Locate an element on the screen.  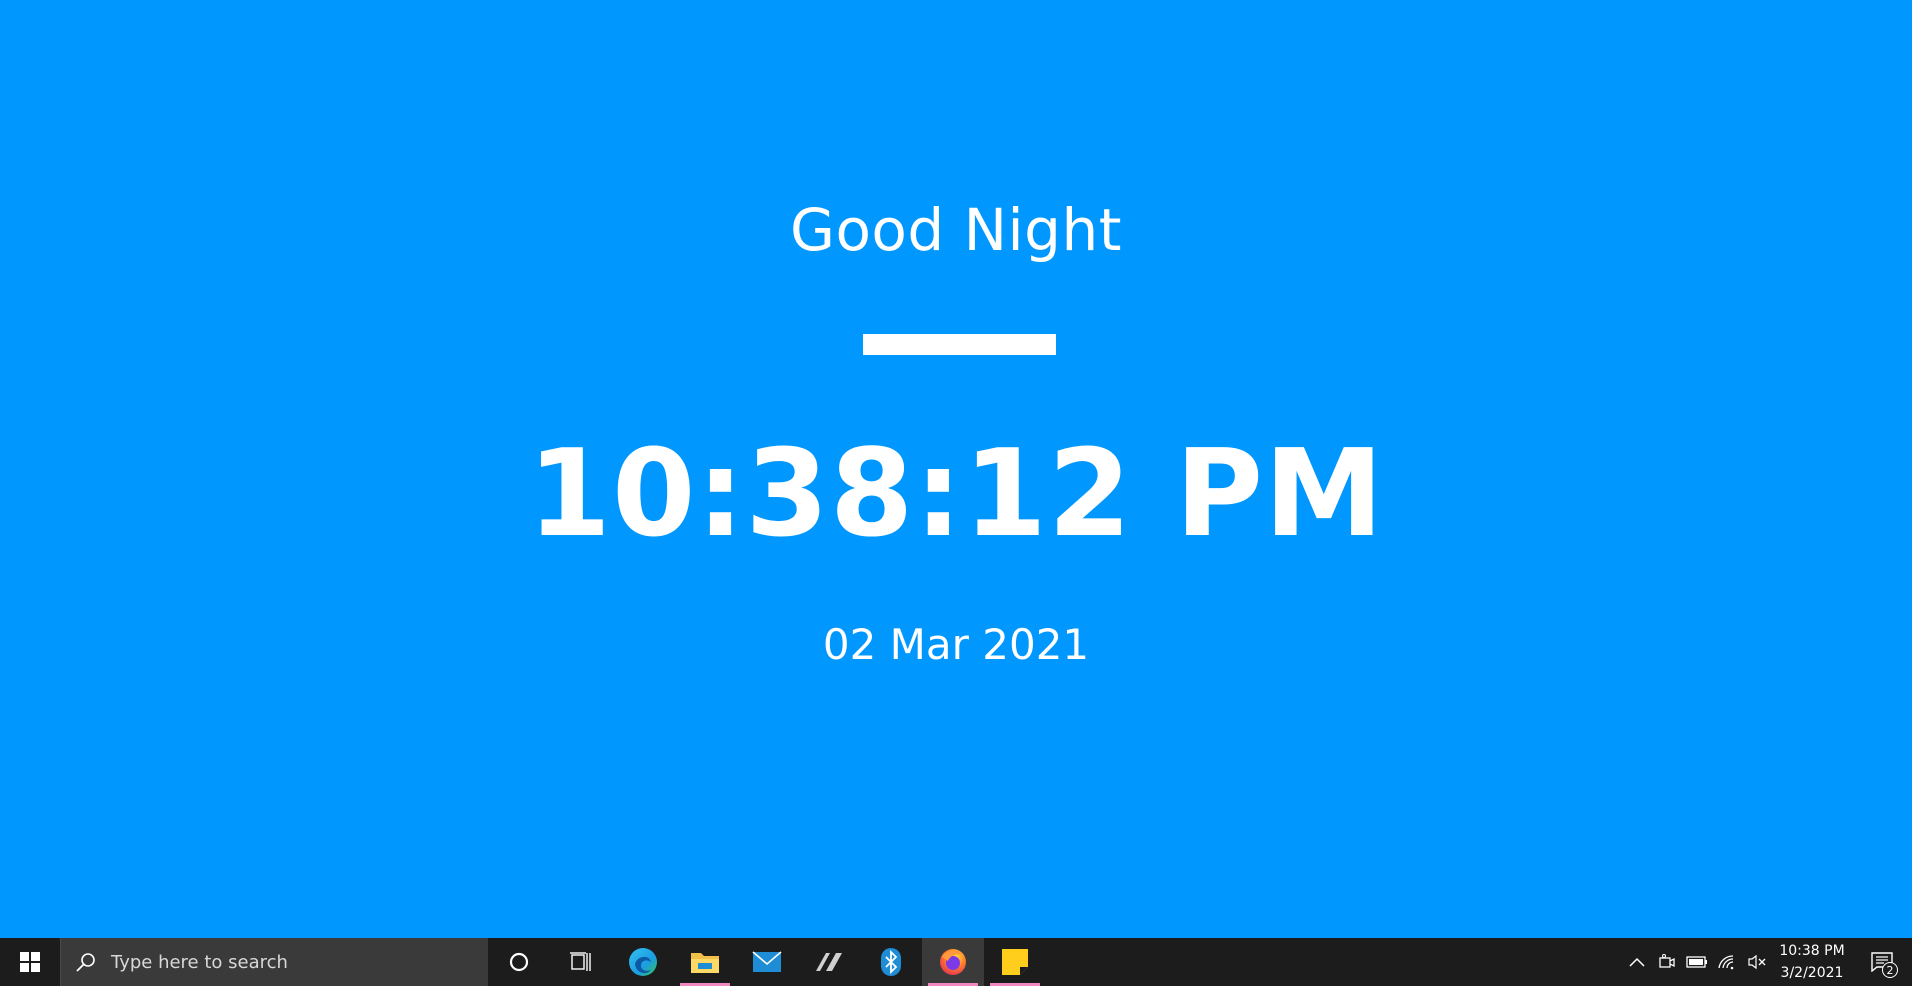
task-view-button is located at coordinates (581, 962).